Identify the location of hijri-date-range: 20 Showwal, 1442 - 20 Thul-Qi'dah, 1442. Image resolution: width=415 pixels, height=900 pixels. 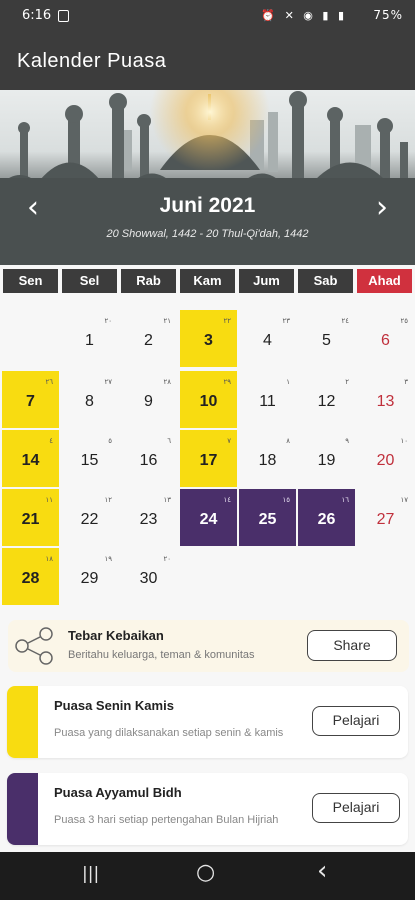
(207, 234).